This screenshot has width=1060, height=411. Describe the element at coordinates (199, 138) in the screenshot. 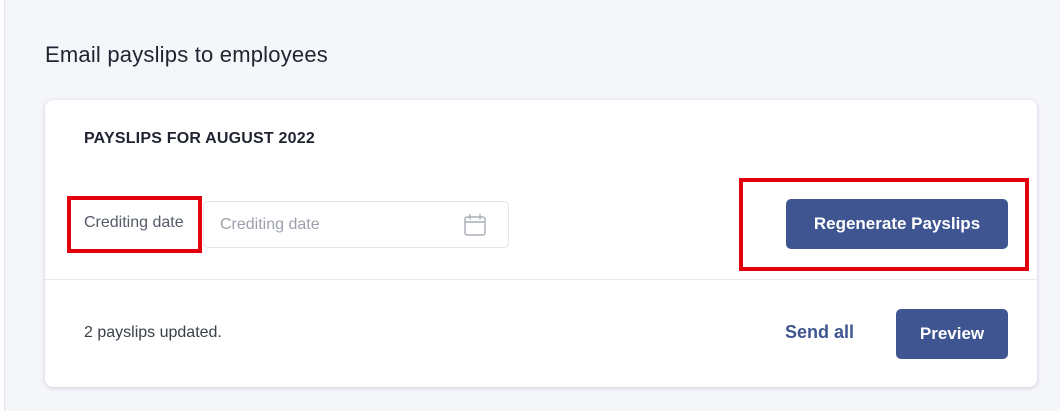

I see `card-heading: PAYSLIPS FOR AUGUST 2022` at that location.